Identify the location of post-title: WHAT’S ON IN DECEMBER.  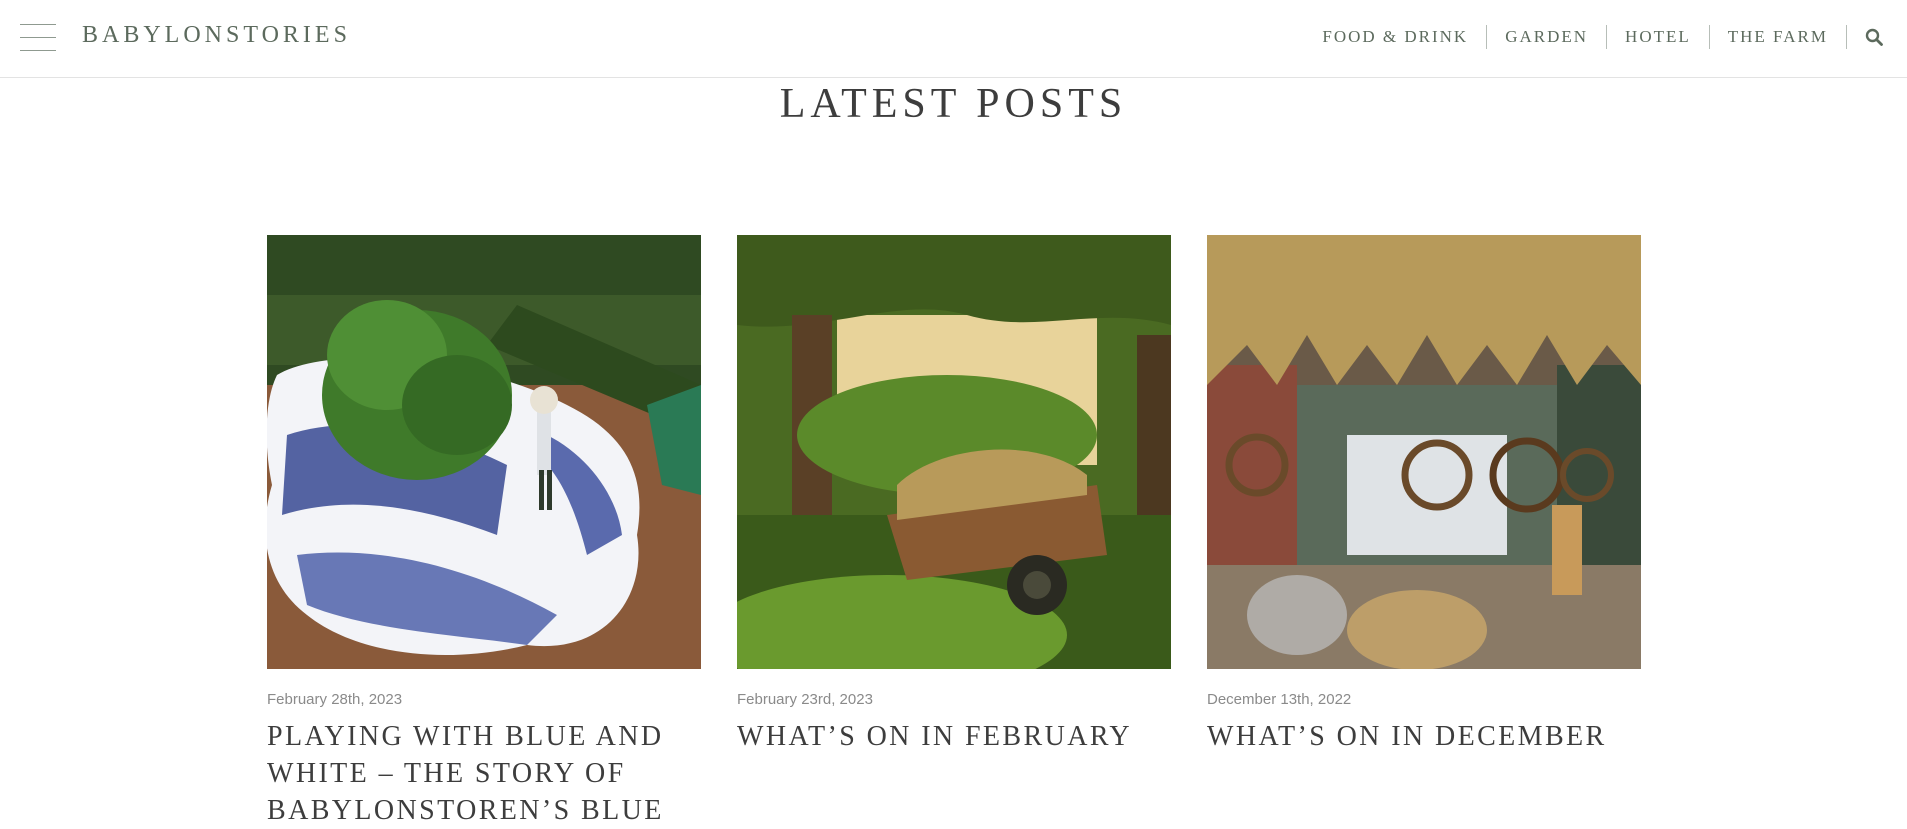
(1424, 736).